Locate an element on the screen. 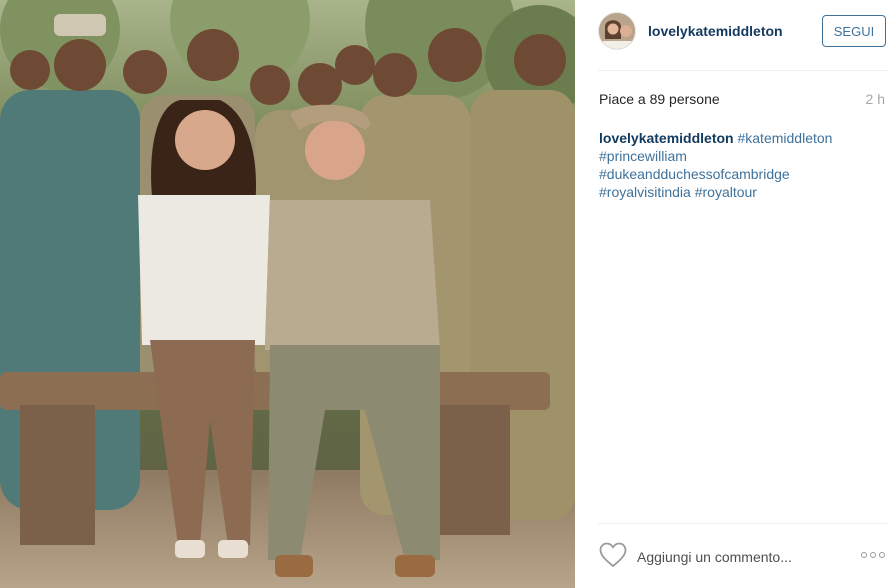  post-header: lovelykatemiddleton SEGUI is located at coordinates (731, 32).